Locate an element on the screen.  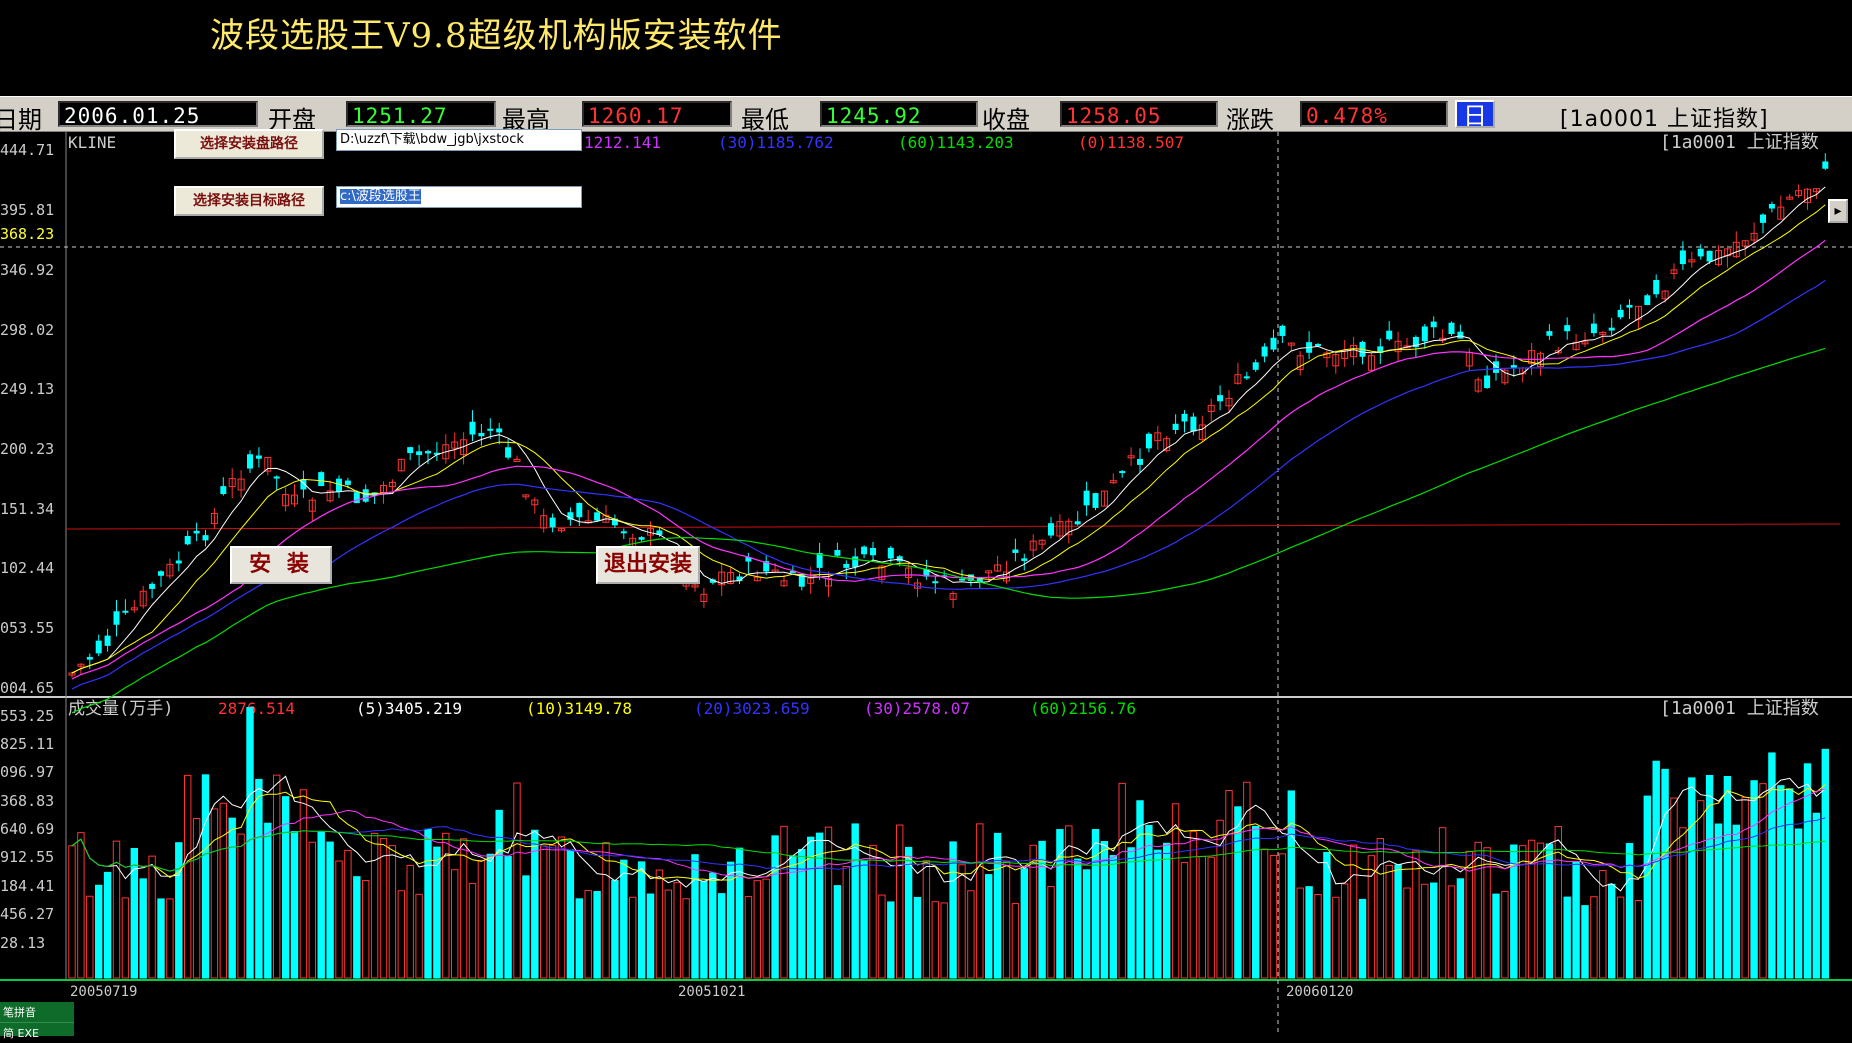
select-target-button: 选择安装目标路径 is located at coordinates (249, 201).